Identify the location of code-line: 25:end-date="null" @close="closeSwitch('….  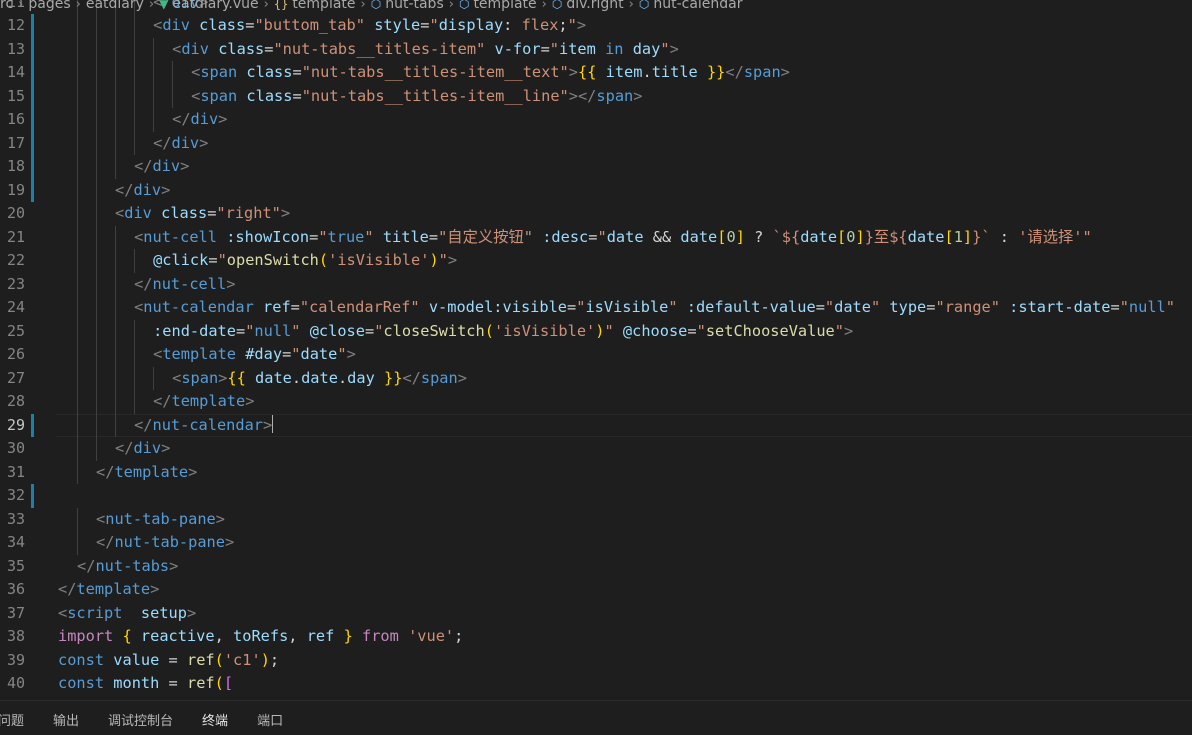
(596, 331).